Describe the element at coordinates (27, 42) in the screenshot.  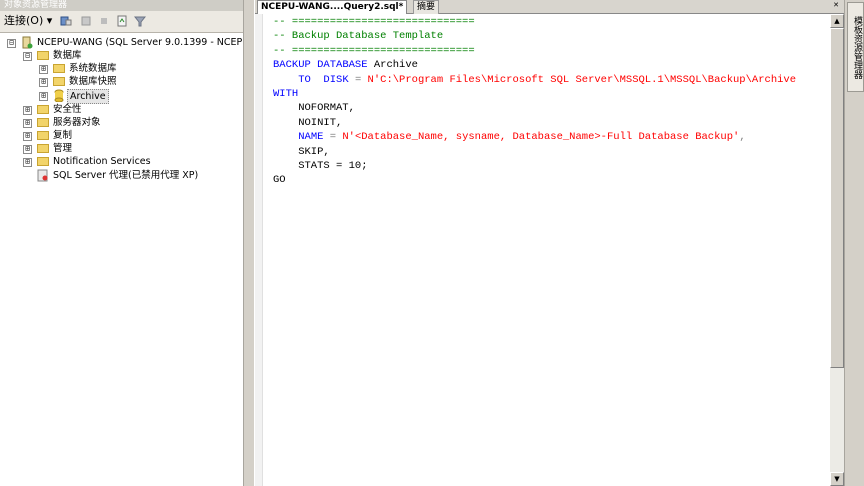
I see `server-icon` at that location.